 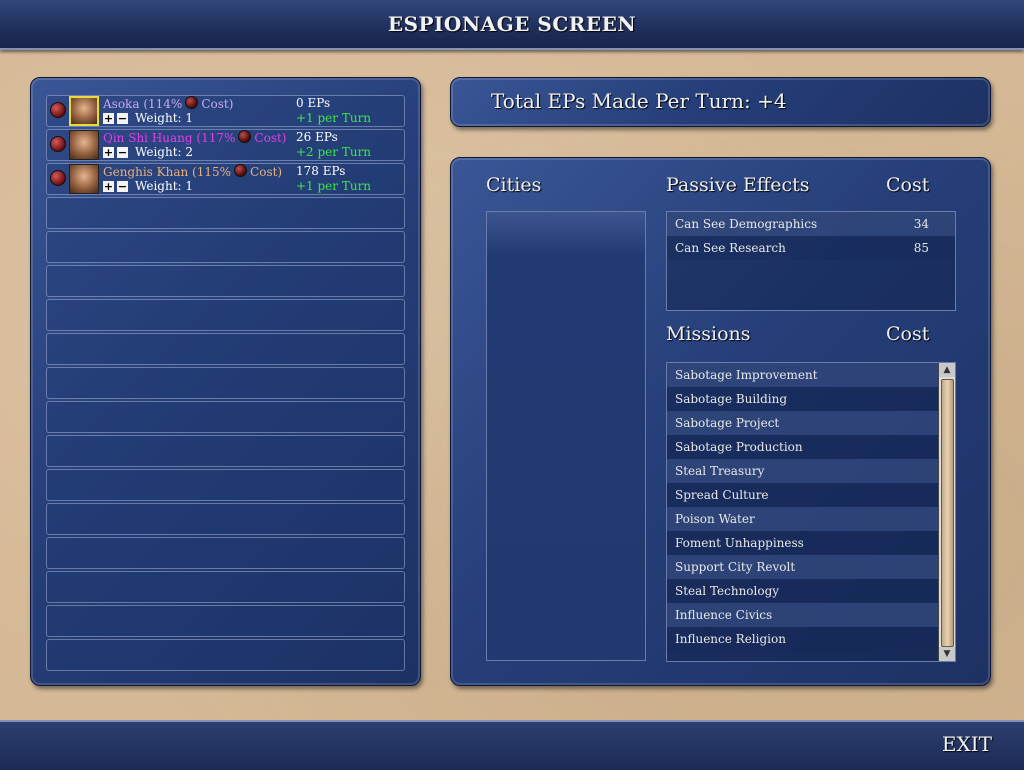 I want to click on passive-effects-list: Can See Demographics 34 Can See Research 85, so click(x=811, y=261).